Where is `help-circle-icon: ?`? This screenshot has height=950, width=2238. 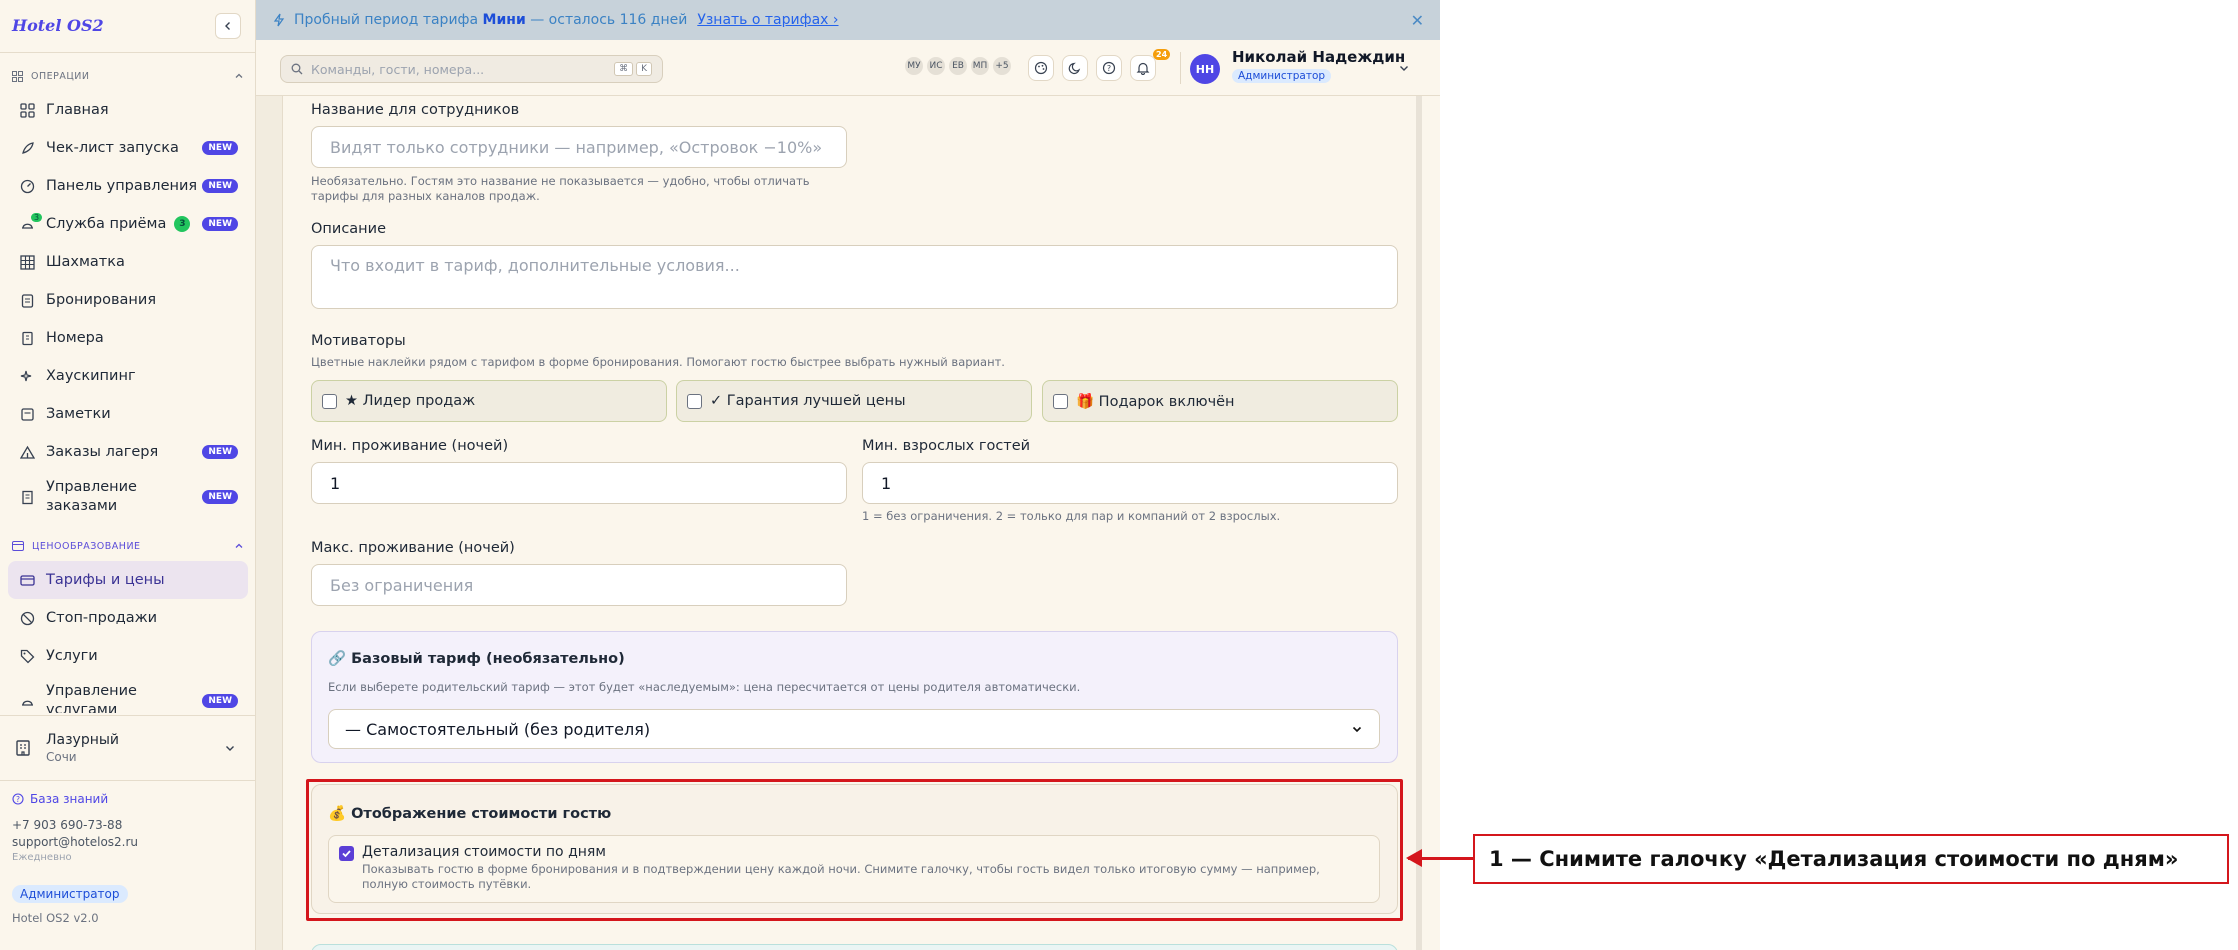
help-circle-icon: ? is located at coordinates (1109, 68).